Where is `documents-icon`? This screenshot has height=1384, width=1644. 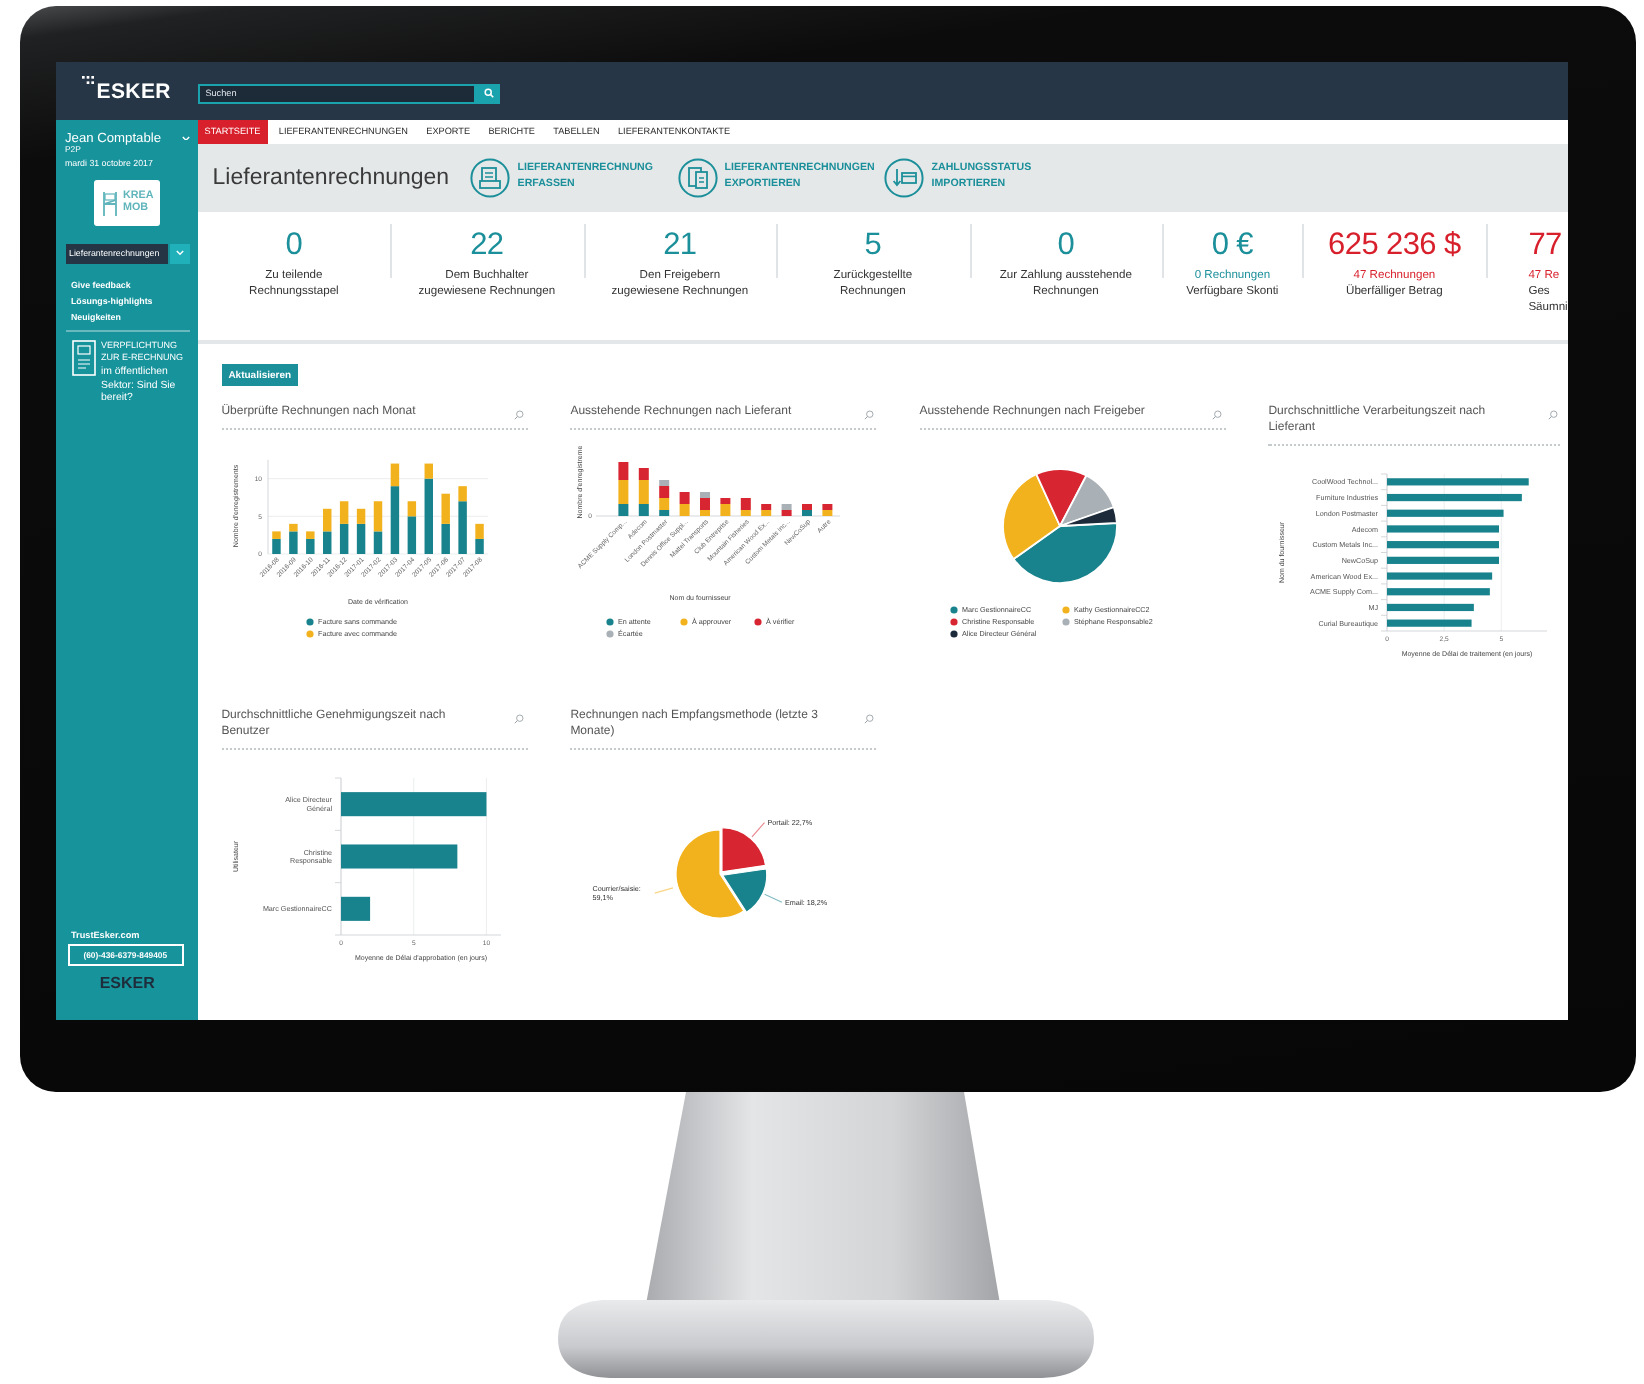 documents-icon is located at coordinates (697, 178).